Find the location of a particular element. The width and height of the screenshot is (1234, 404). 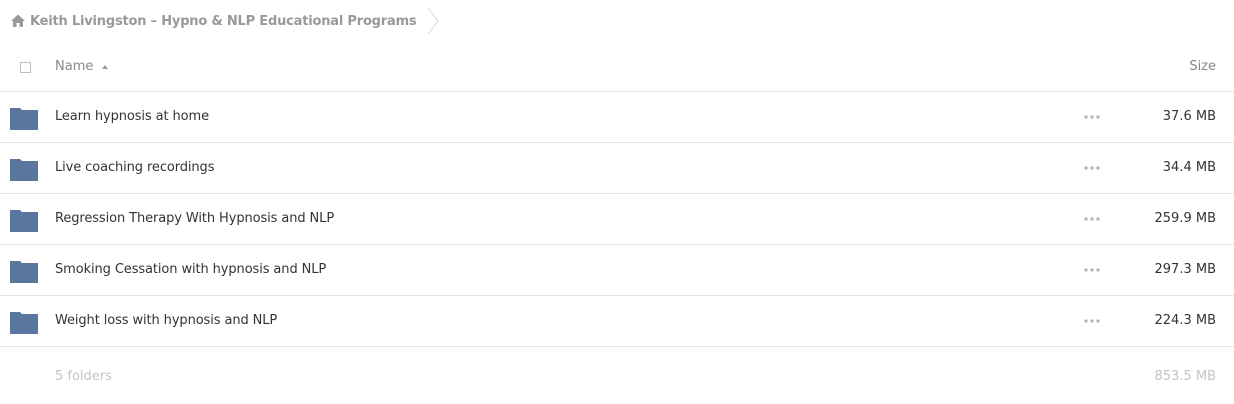

folder-count: 5 folders is located at coordinates (83, 376).